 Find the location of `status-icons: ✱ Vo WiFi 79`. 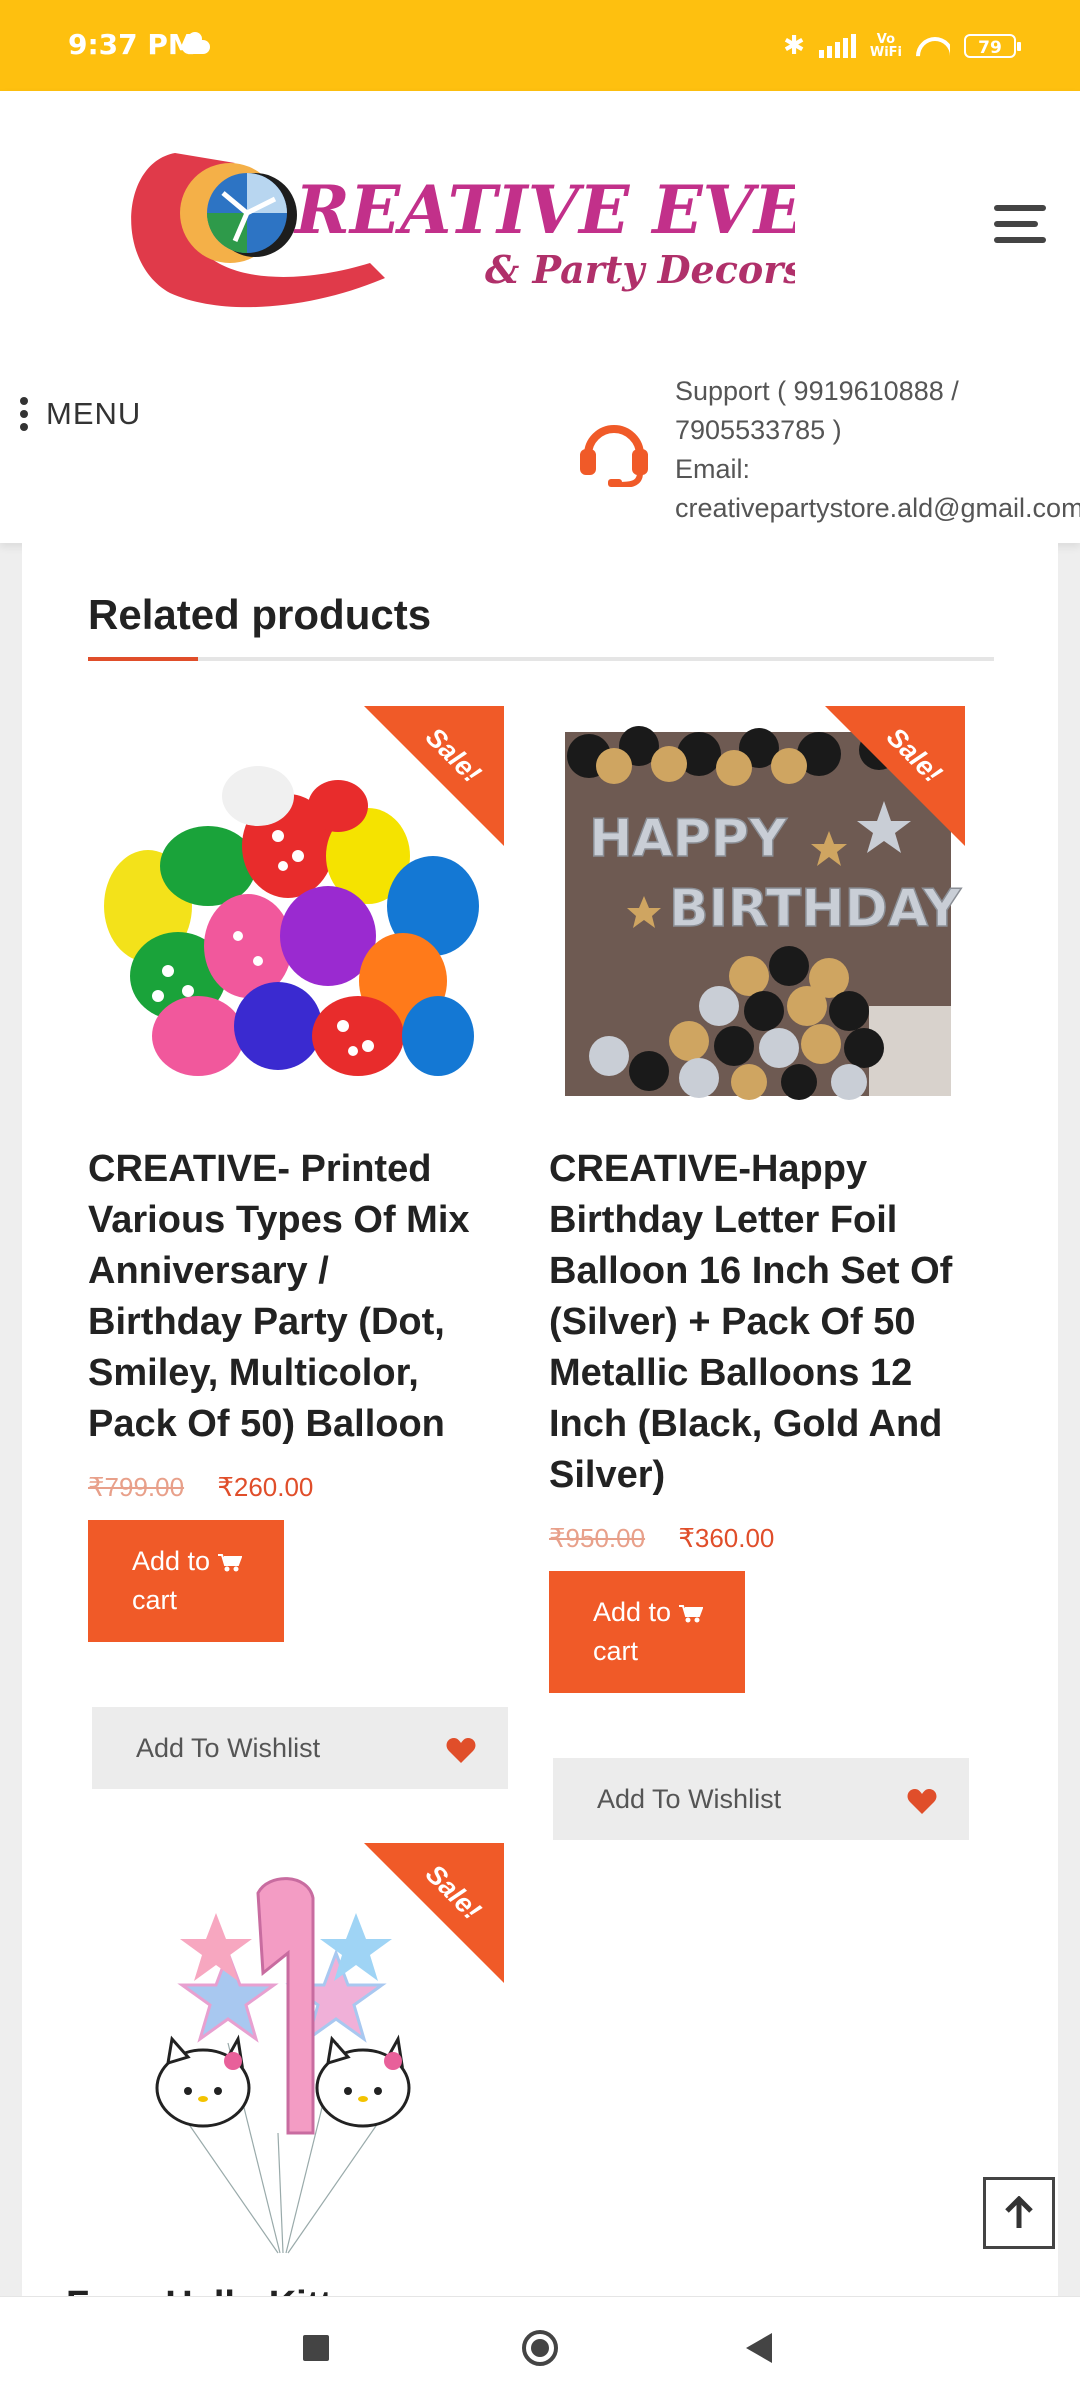

status-icons: ✱ Vo WiFi 79 is located at coordinates (902, 46).